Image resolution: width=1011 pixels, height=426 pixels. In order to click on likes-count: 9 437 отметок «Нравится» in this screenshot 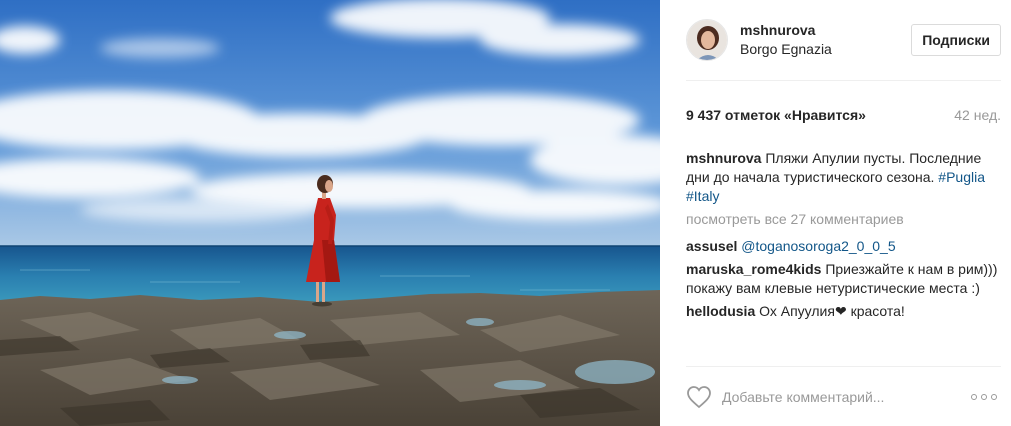, I will do `click(776, 115)`.